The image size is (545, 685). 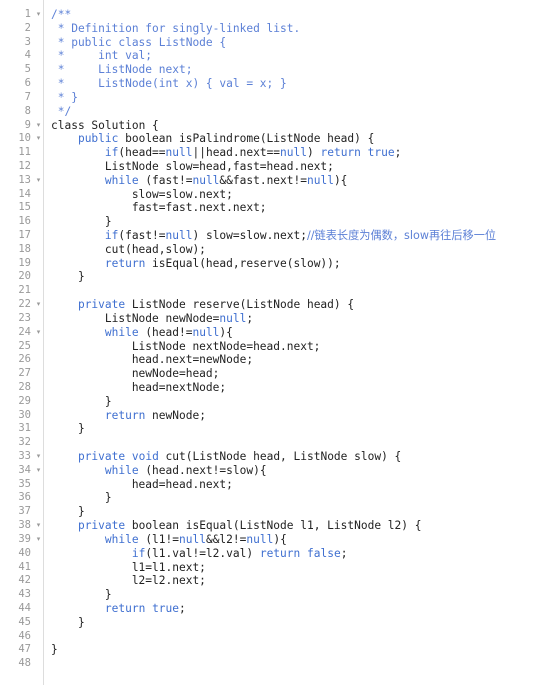 I want to click on code-line: 12 ListNode slow=head,fast=head.next;, so click(x=272, y=167).